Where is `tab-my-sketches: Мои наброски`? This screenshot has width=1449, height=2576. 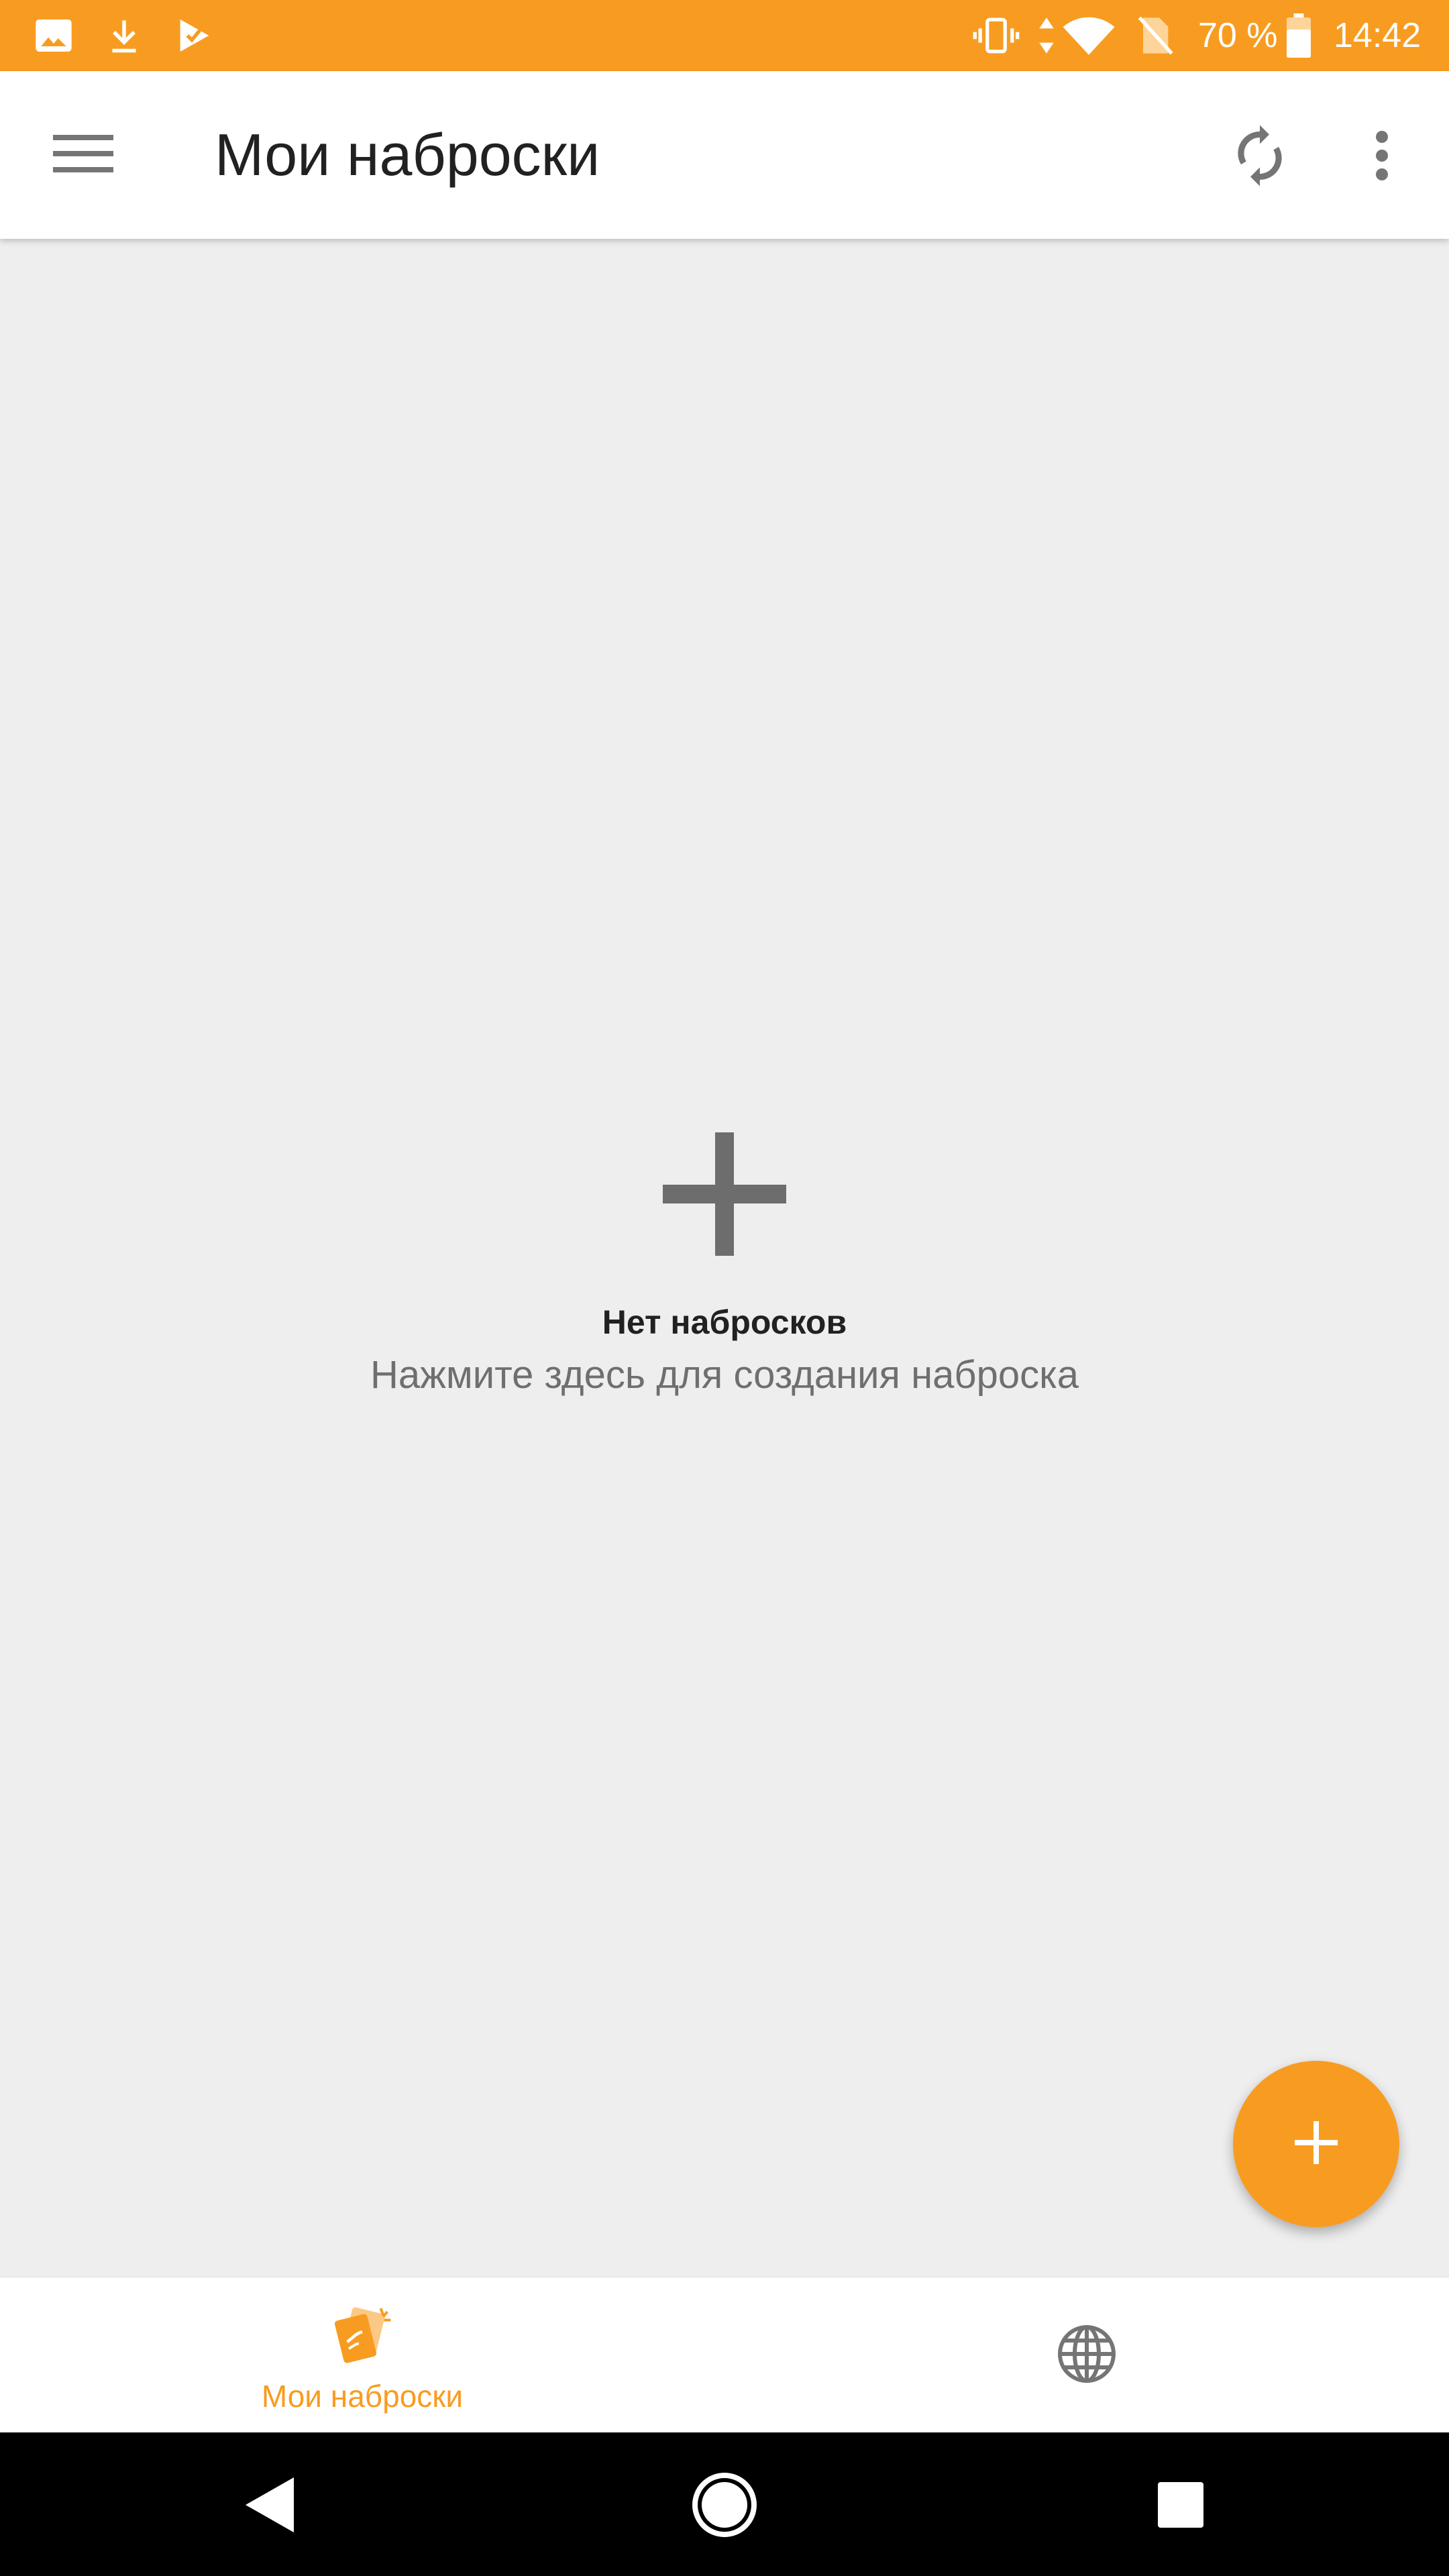
tab-my-sketches: Мои наброски is located at coordinates (362, 2355).